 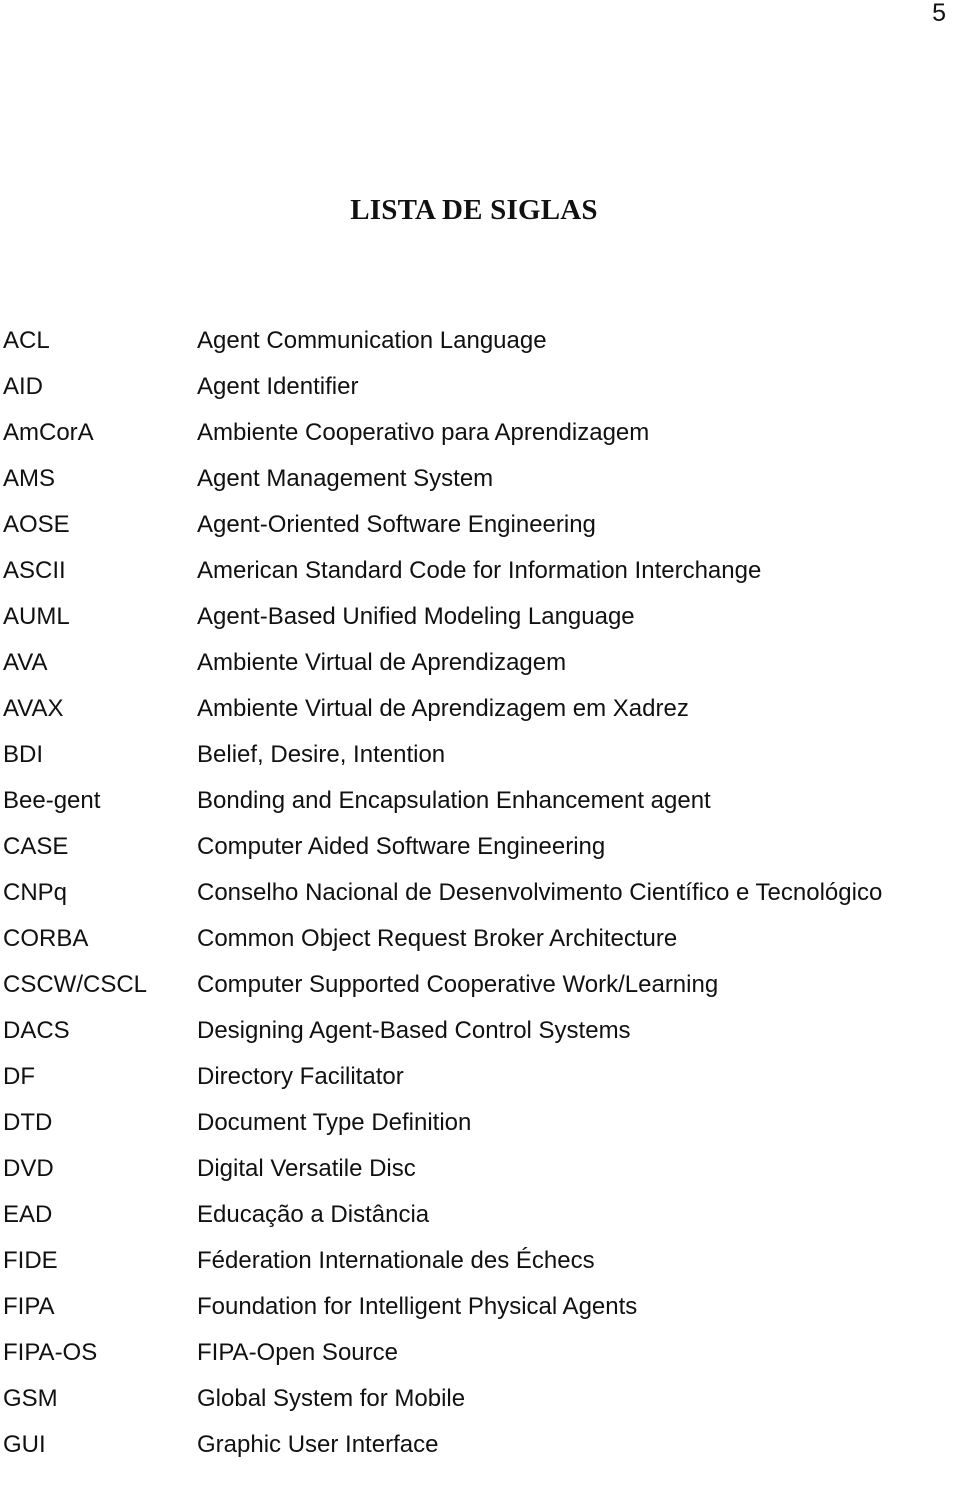 I want to click on abbreviation-row: CASE Computer Aided Software Engineering, so click(x=480, y=847).